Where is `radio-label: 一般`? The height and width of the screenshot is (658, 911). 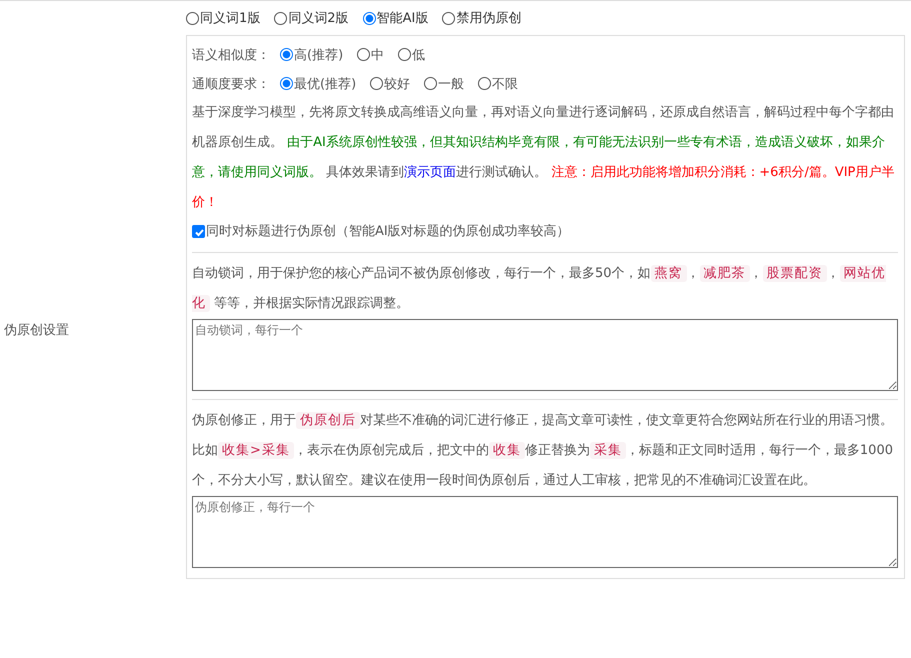
radio-label: 一般 is located at coordinates (451, 84).